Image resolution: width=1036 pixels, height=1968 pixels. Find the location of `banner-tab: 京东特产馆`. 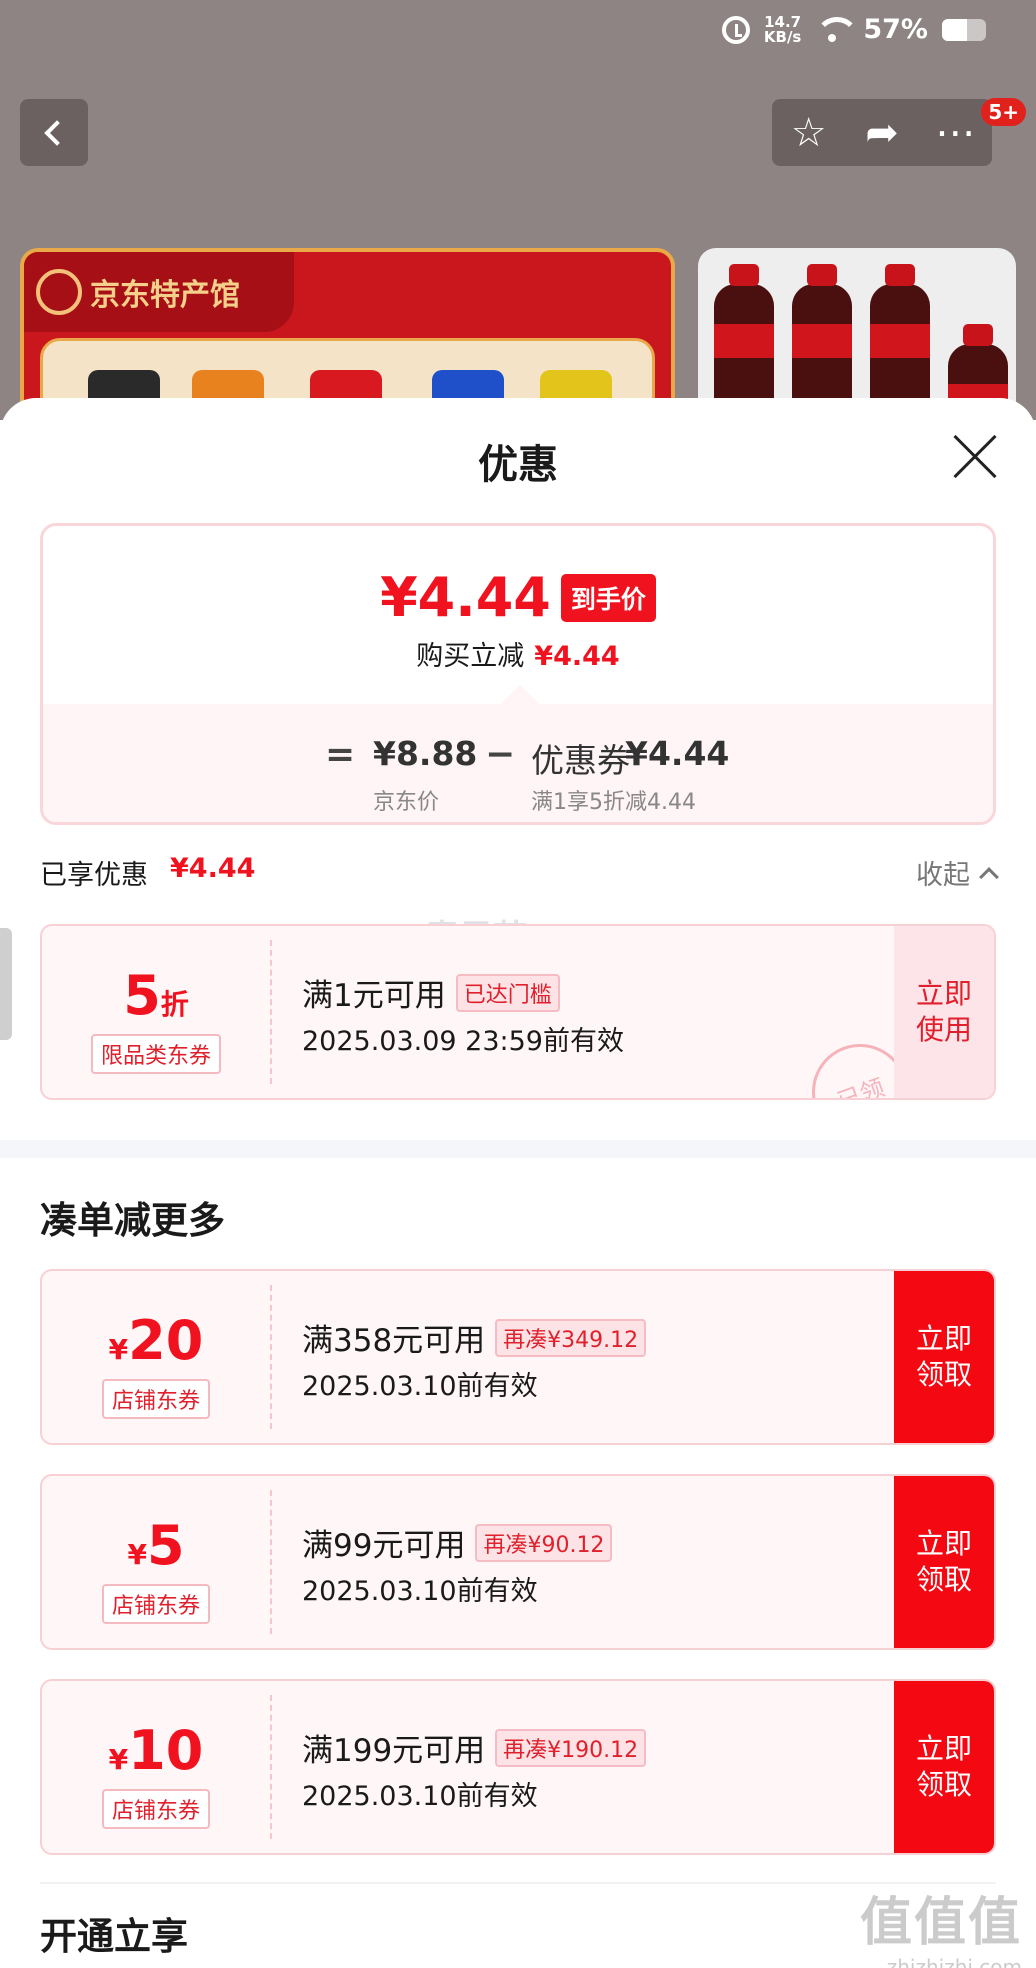

banner-tab: 京东特产馆 is located at coordinates (159, 292).